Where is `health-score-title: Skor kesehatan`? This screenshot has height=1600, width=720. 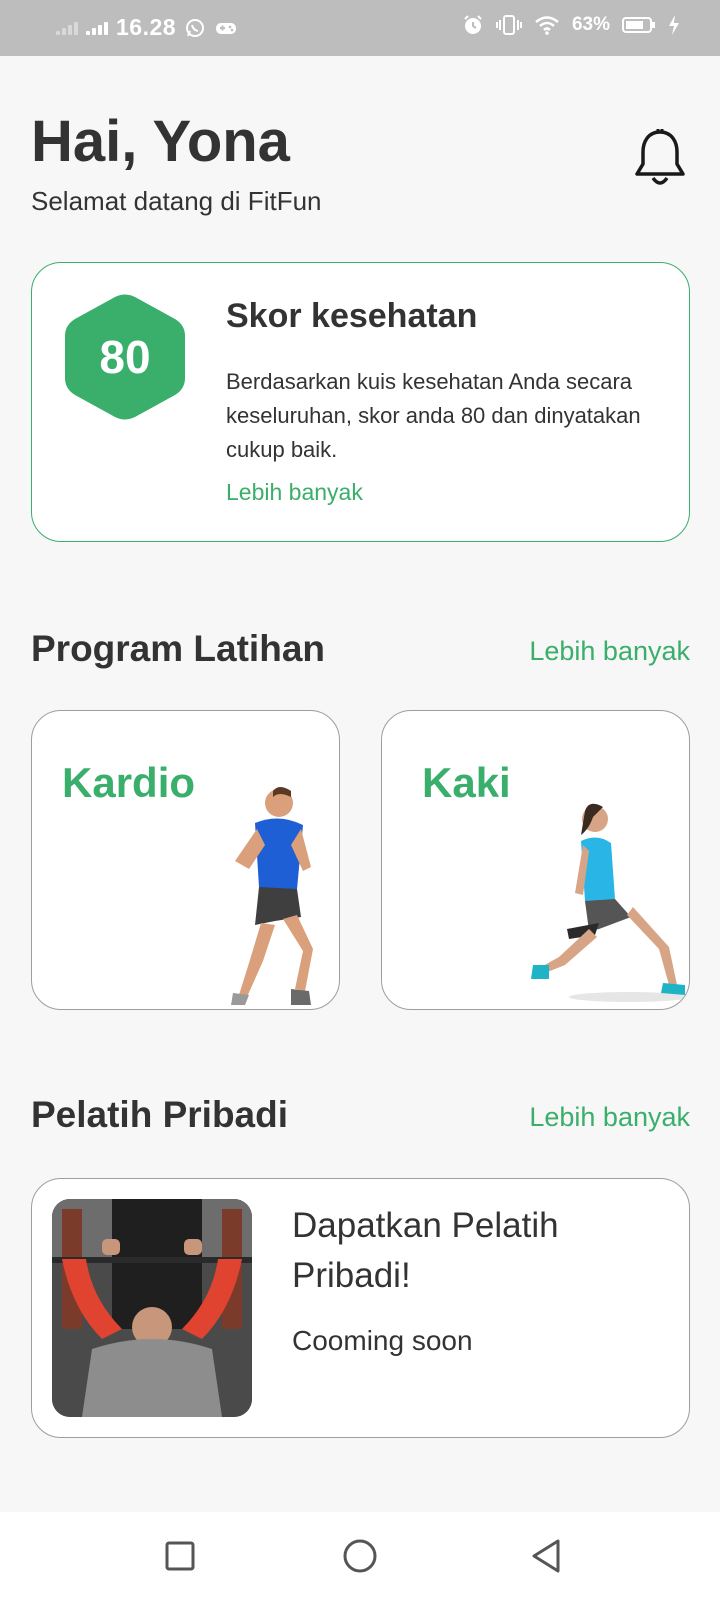 health-score-title: Skor kesehatan is located at coordinates (352, 316).